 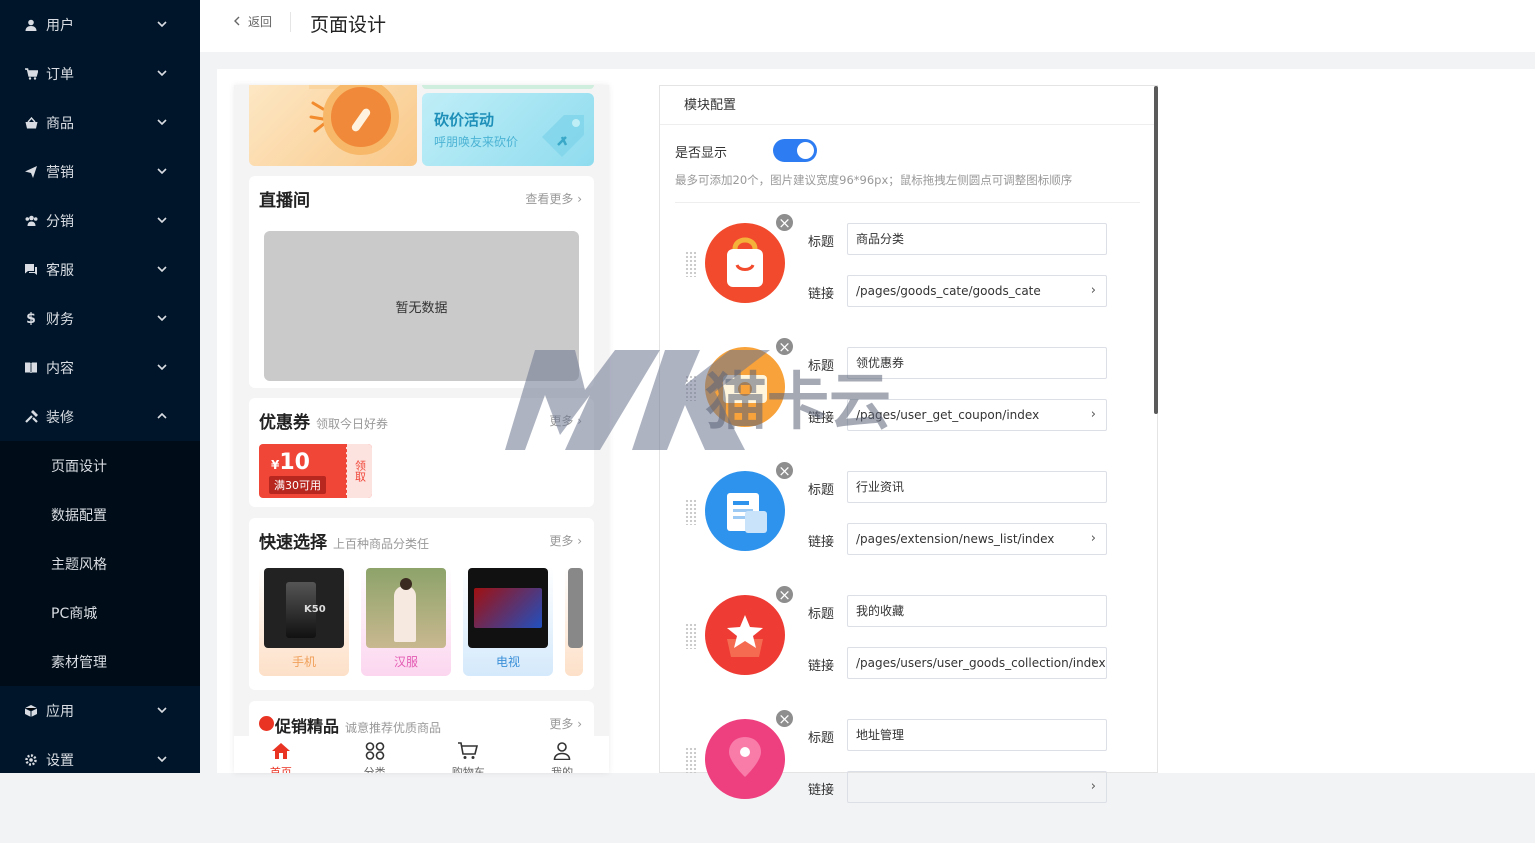 I want to click on coupon-more-link: 更多 ›, so click(x=565, y=420).